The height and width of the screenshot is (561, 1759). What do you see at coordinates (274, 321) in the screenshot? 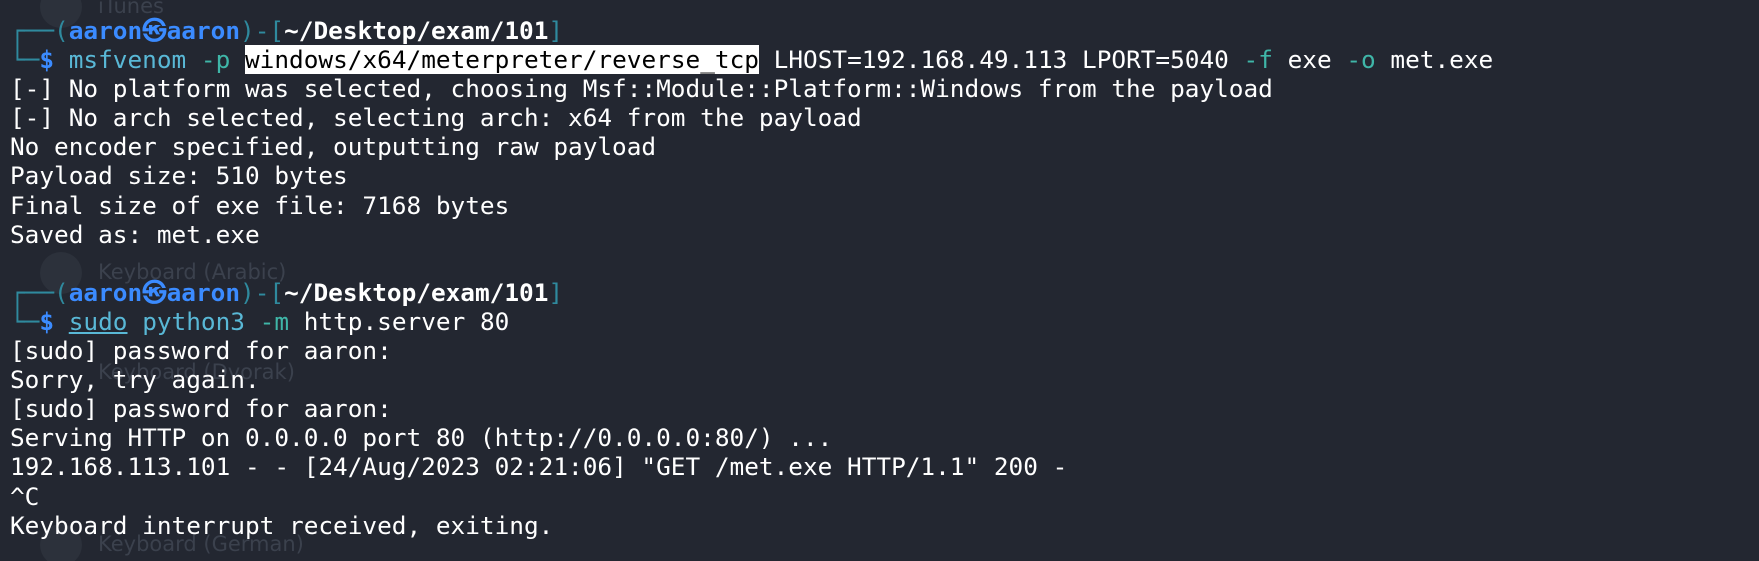
I see `command-flag: -m` at bounding box center [274, 321].